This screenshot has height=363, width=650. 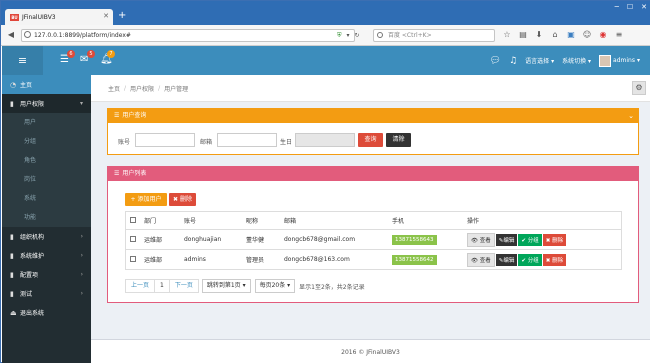 I want to click on prev-page-button: 上一页, so click(x=140, y=286).